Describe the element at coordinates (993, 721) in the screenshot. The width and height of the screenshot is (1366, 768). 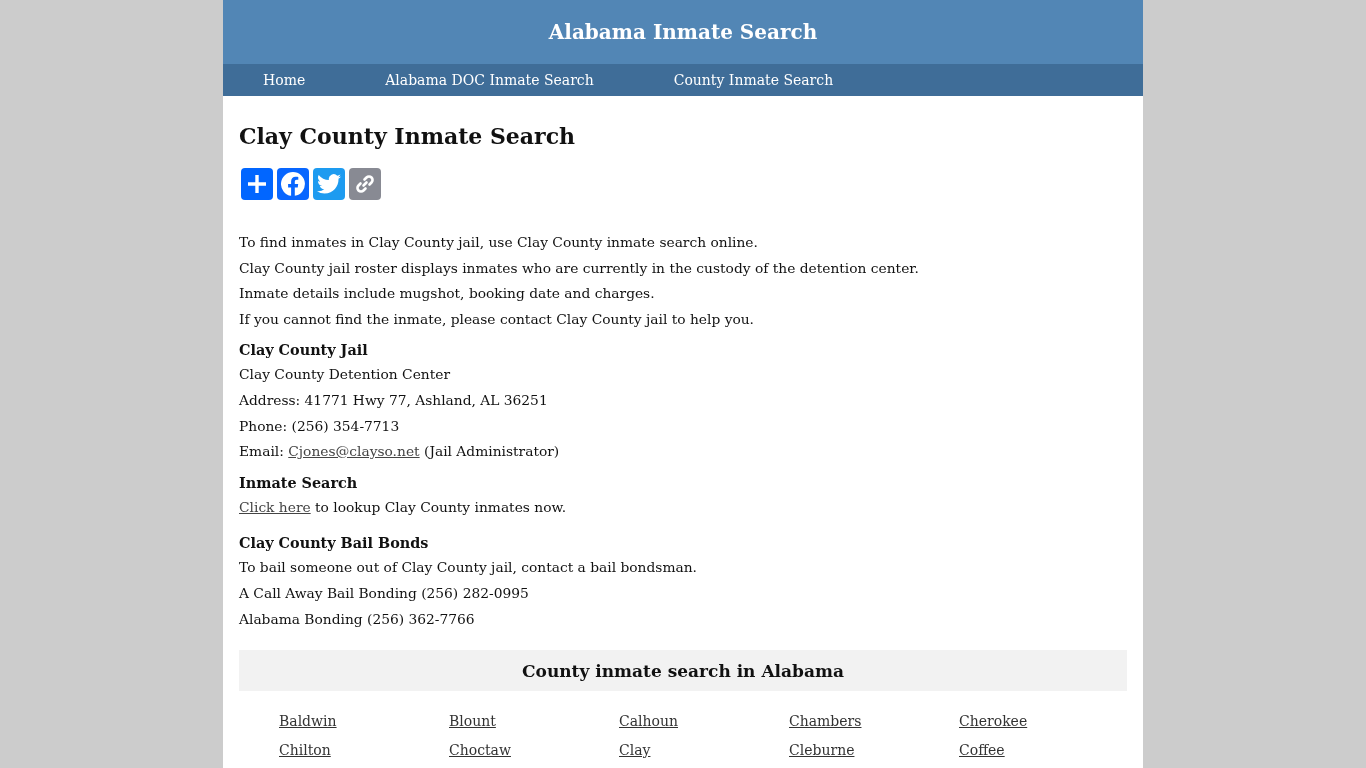
I see `county-link: Cherokee` at that location.